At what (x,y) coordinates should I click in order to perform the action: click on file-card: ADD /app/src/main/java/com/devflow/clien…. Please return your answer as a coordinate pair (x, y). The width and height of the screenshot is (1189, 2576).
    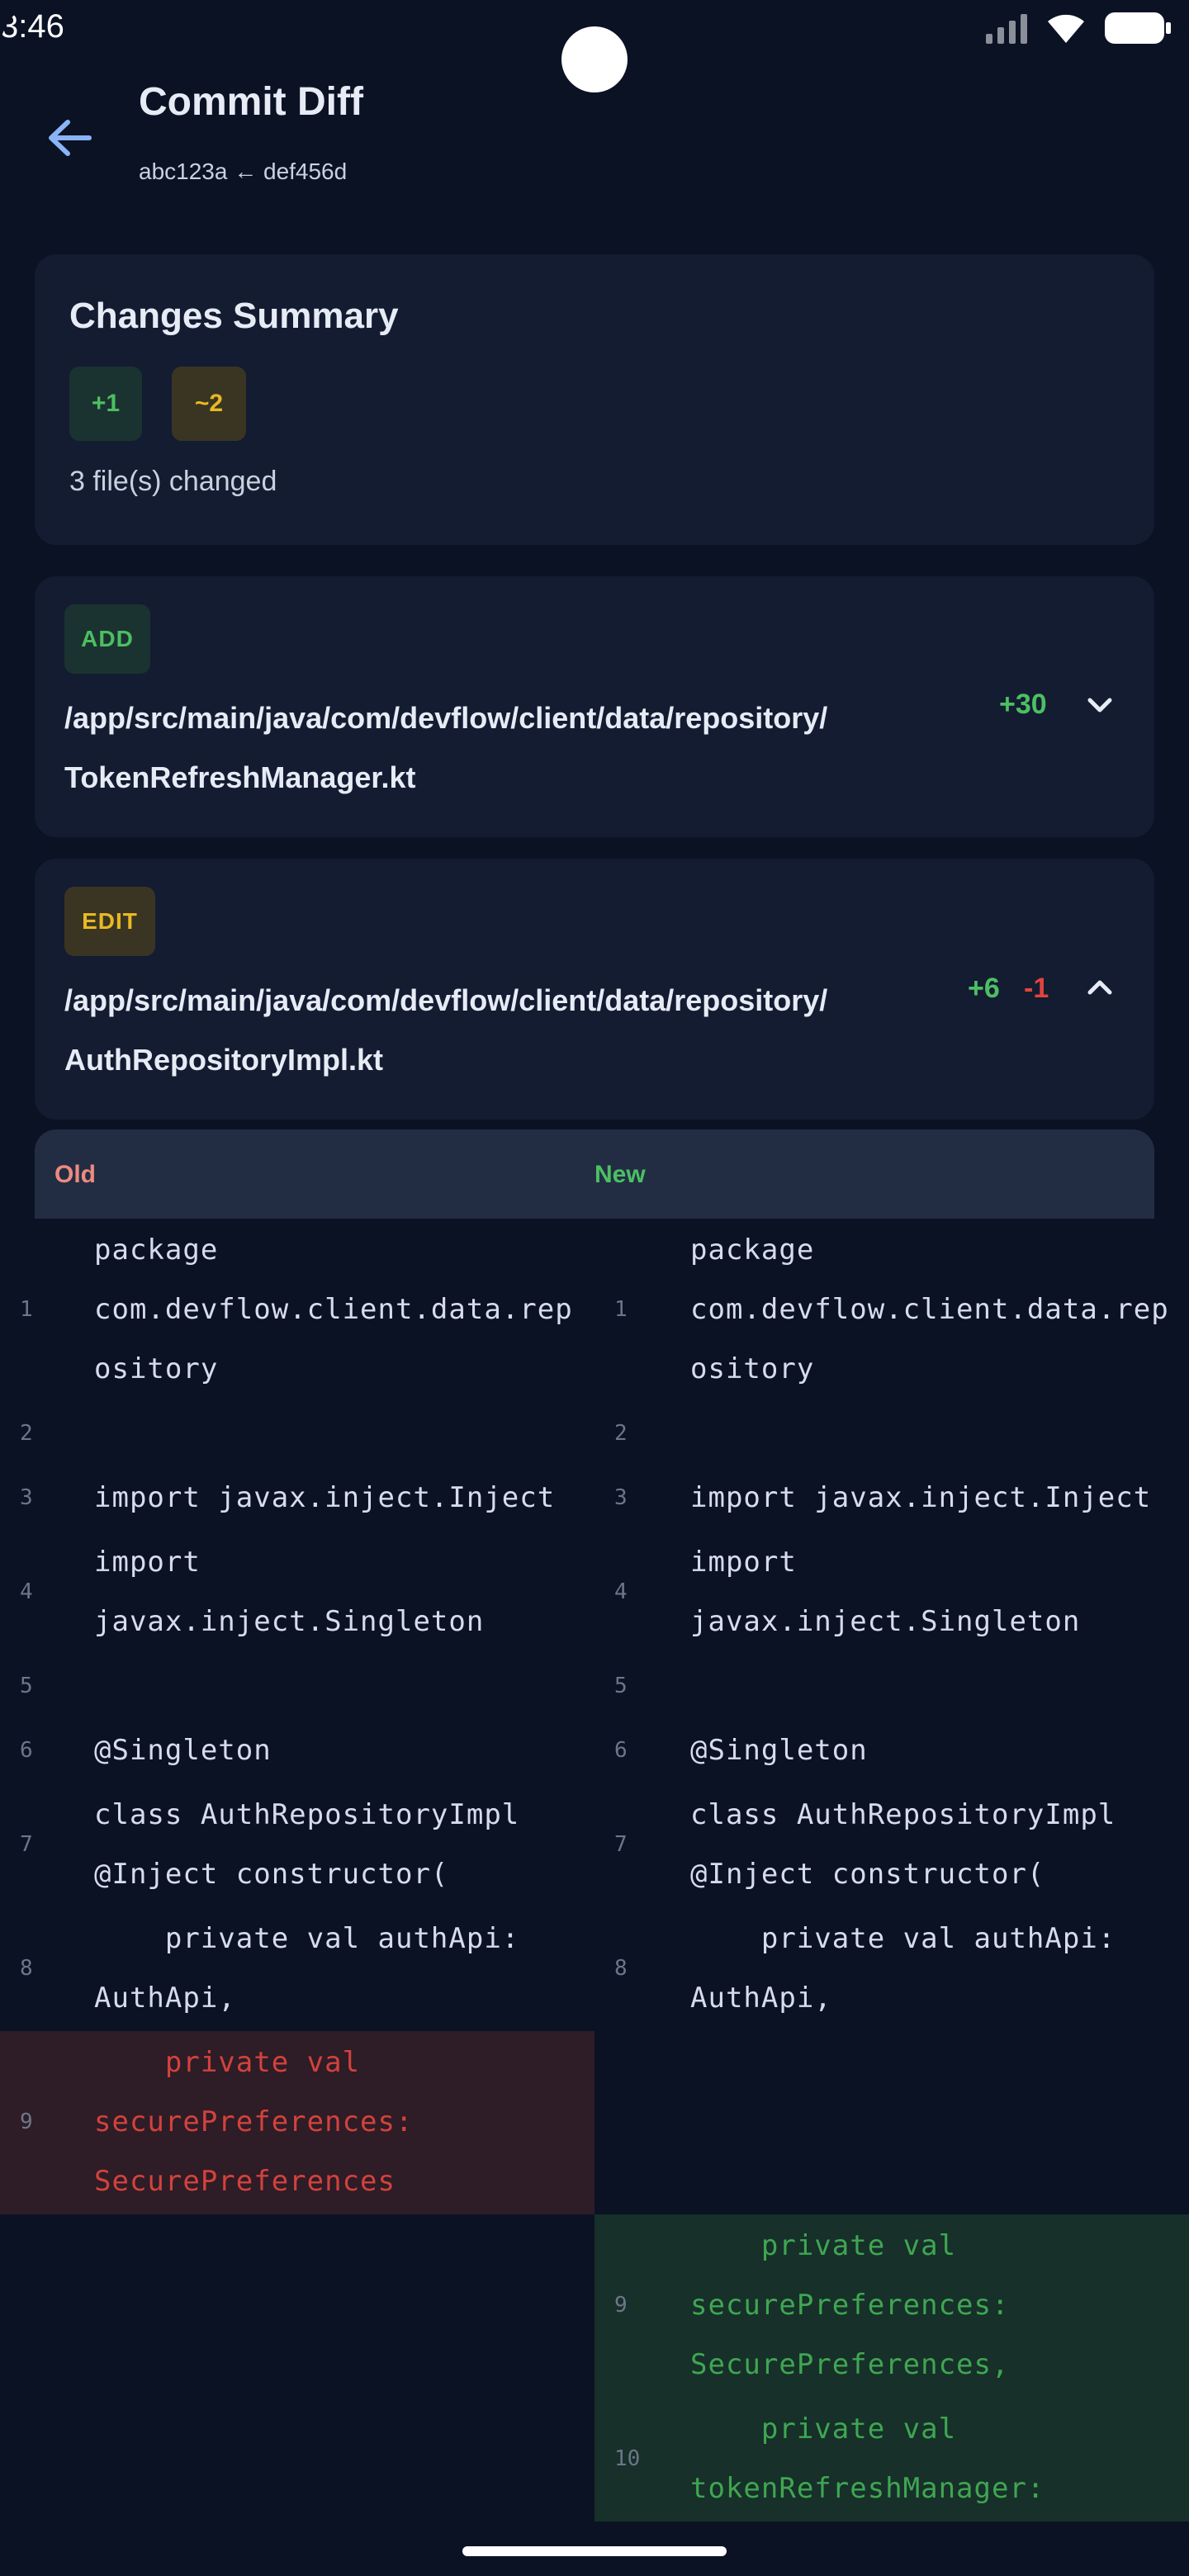
    Looking at the image, I should click on (594, 706).